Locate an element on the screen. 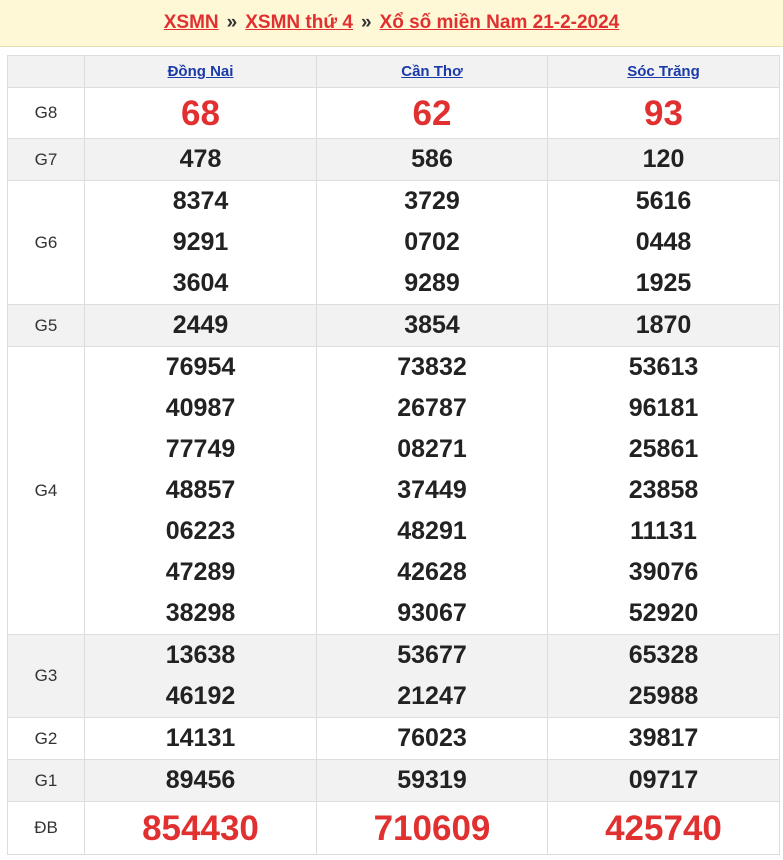  prize-cell: 53677 21247 is located at coordinates (432, 676).